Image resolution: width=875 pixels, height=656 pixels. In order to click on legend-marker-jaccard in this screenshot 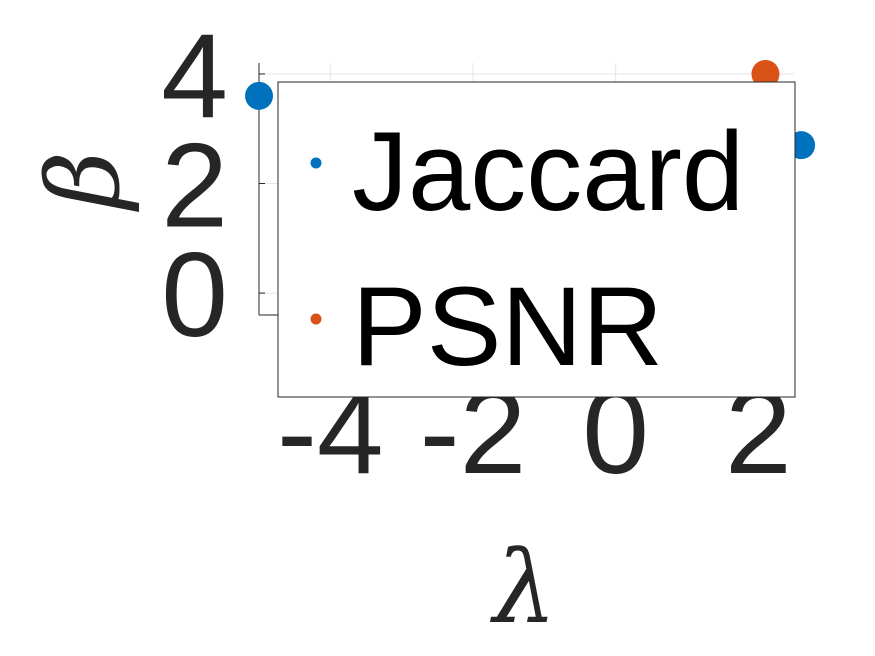, I will do `click(316, 163)`.